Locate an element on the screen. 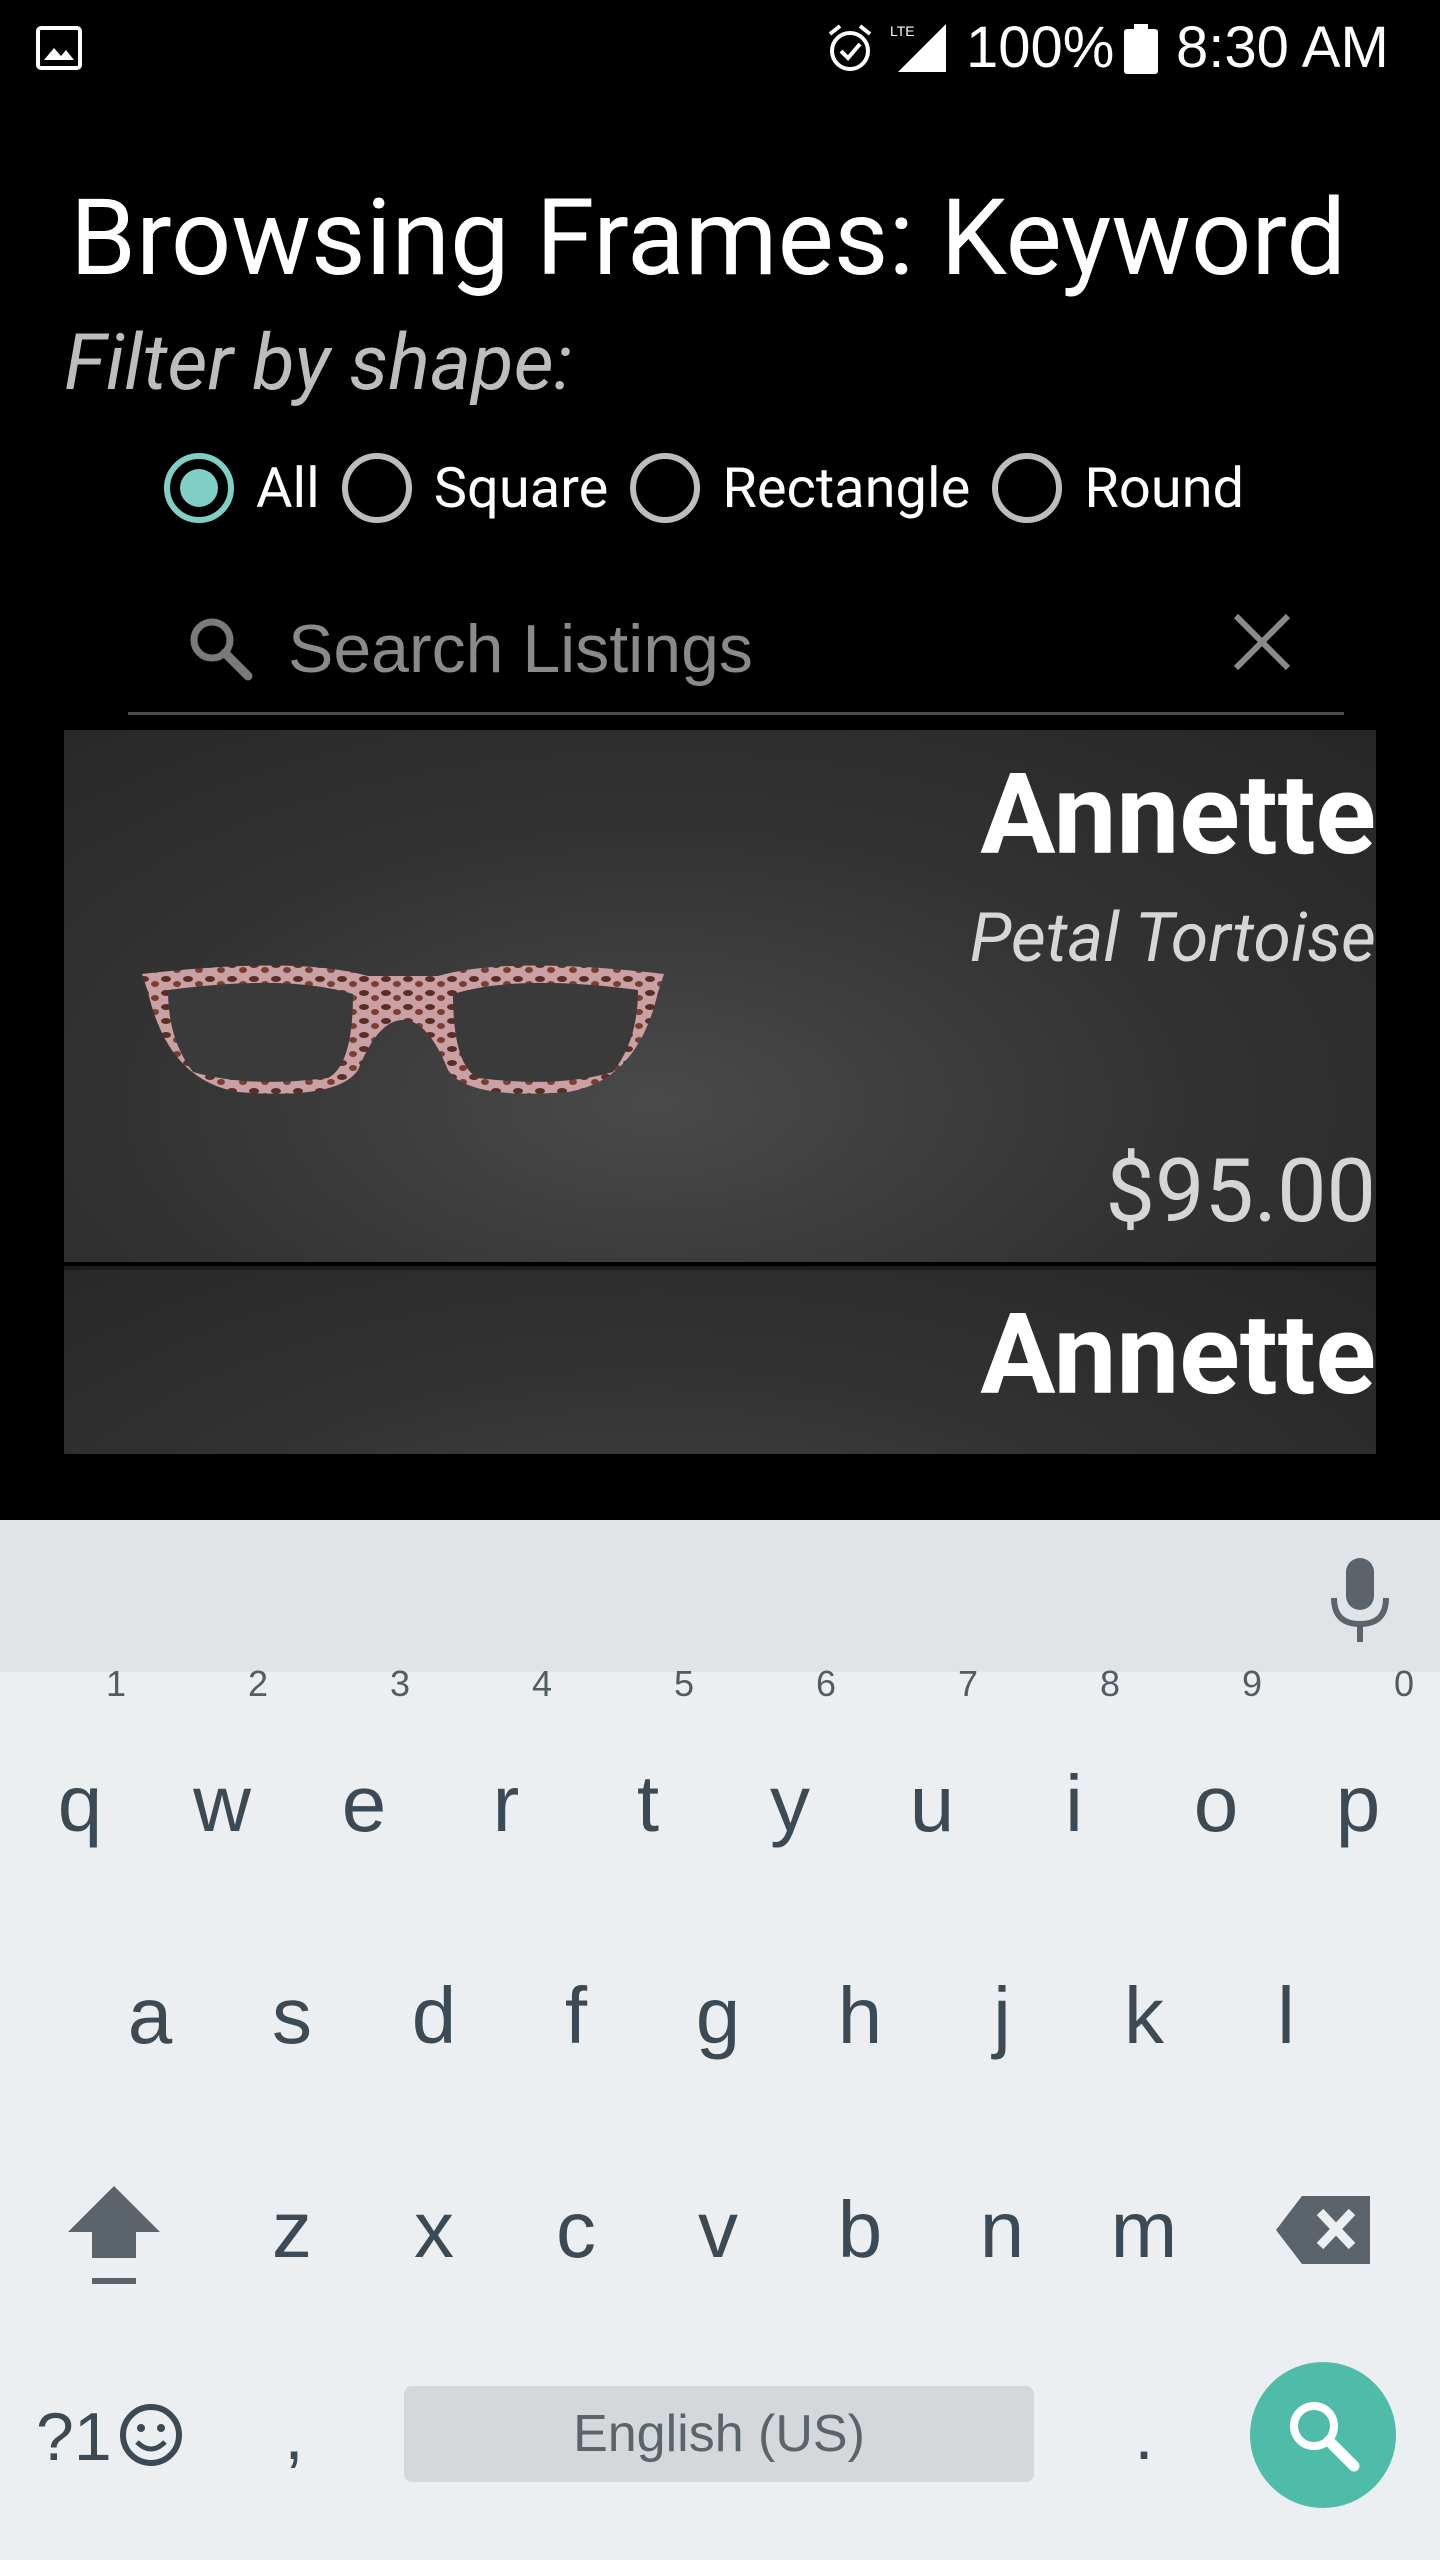 This screenshot has height=2560, width=1440. key-u: 7u is located at coordinates (932, 1775).